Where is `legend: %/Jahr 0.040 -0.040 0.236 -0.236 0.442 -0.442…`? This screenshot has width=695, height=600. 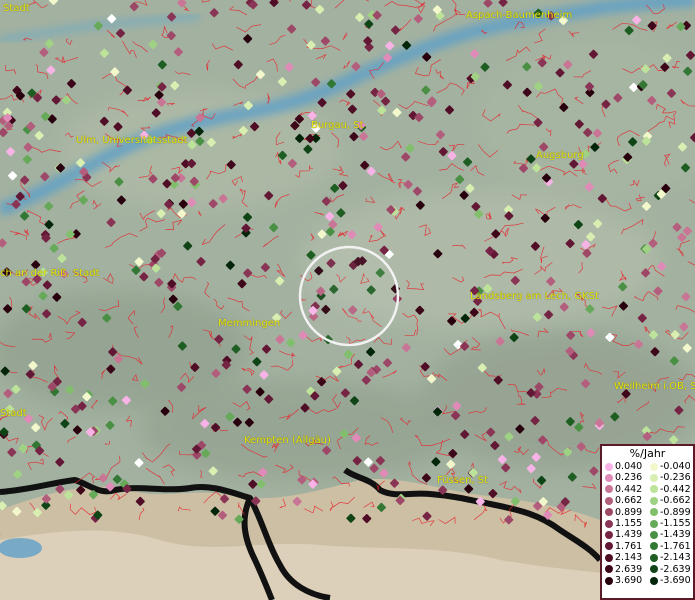
legend: %/Jahr 0.040 -0.040 0.236 -0.236 0.442 -0.442… is located at coordinates (647, 522).